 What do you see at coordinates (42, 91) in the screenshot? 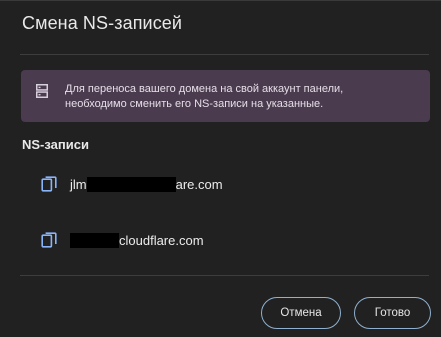
I see `server-icon` at bounding box center [42, 91].